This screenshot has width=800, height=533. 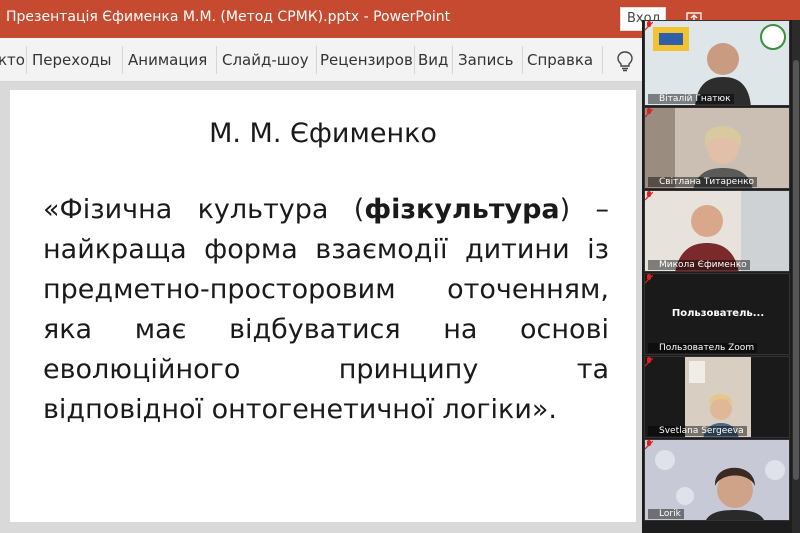 I want to click on tab-review: Рецензиров, so click(x=366, y=60).